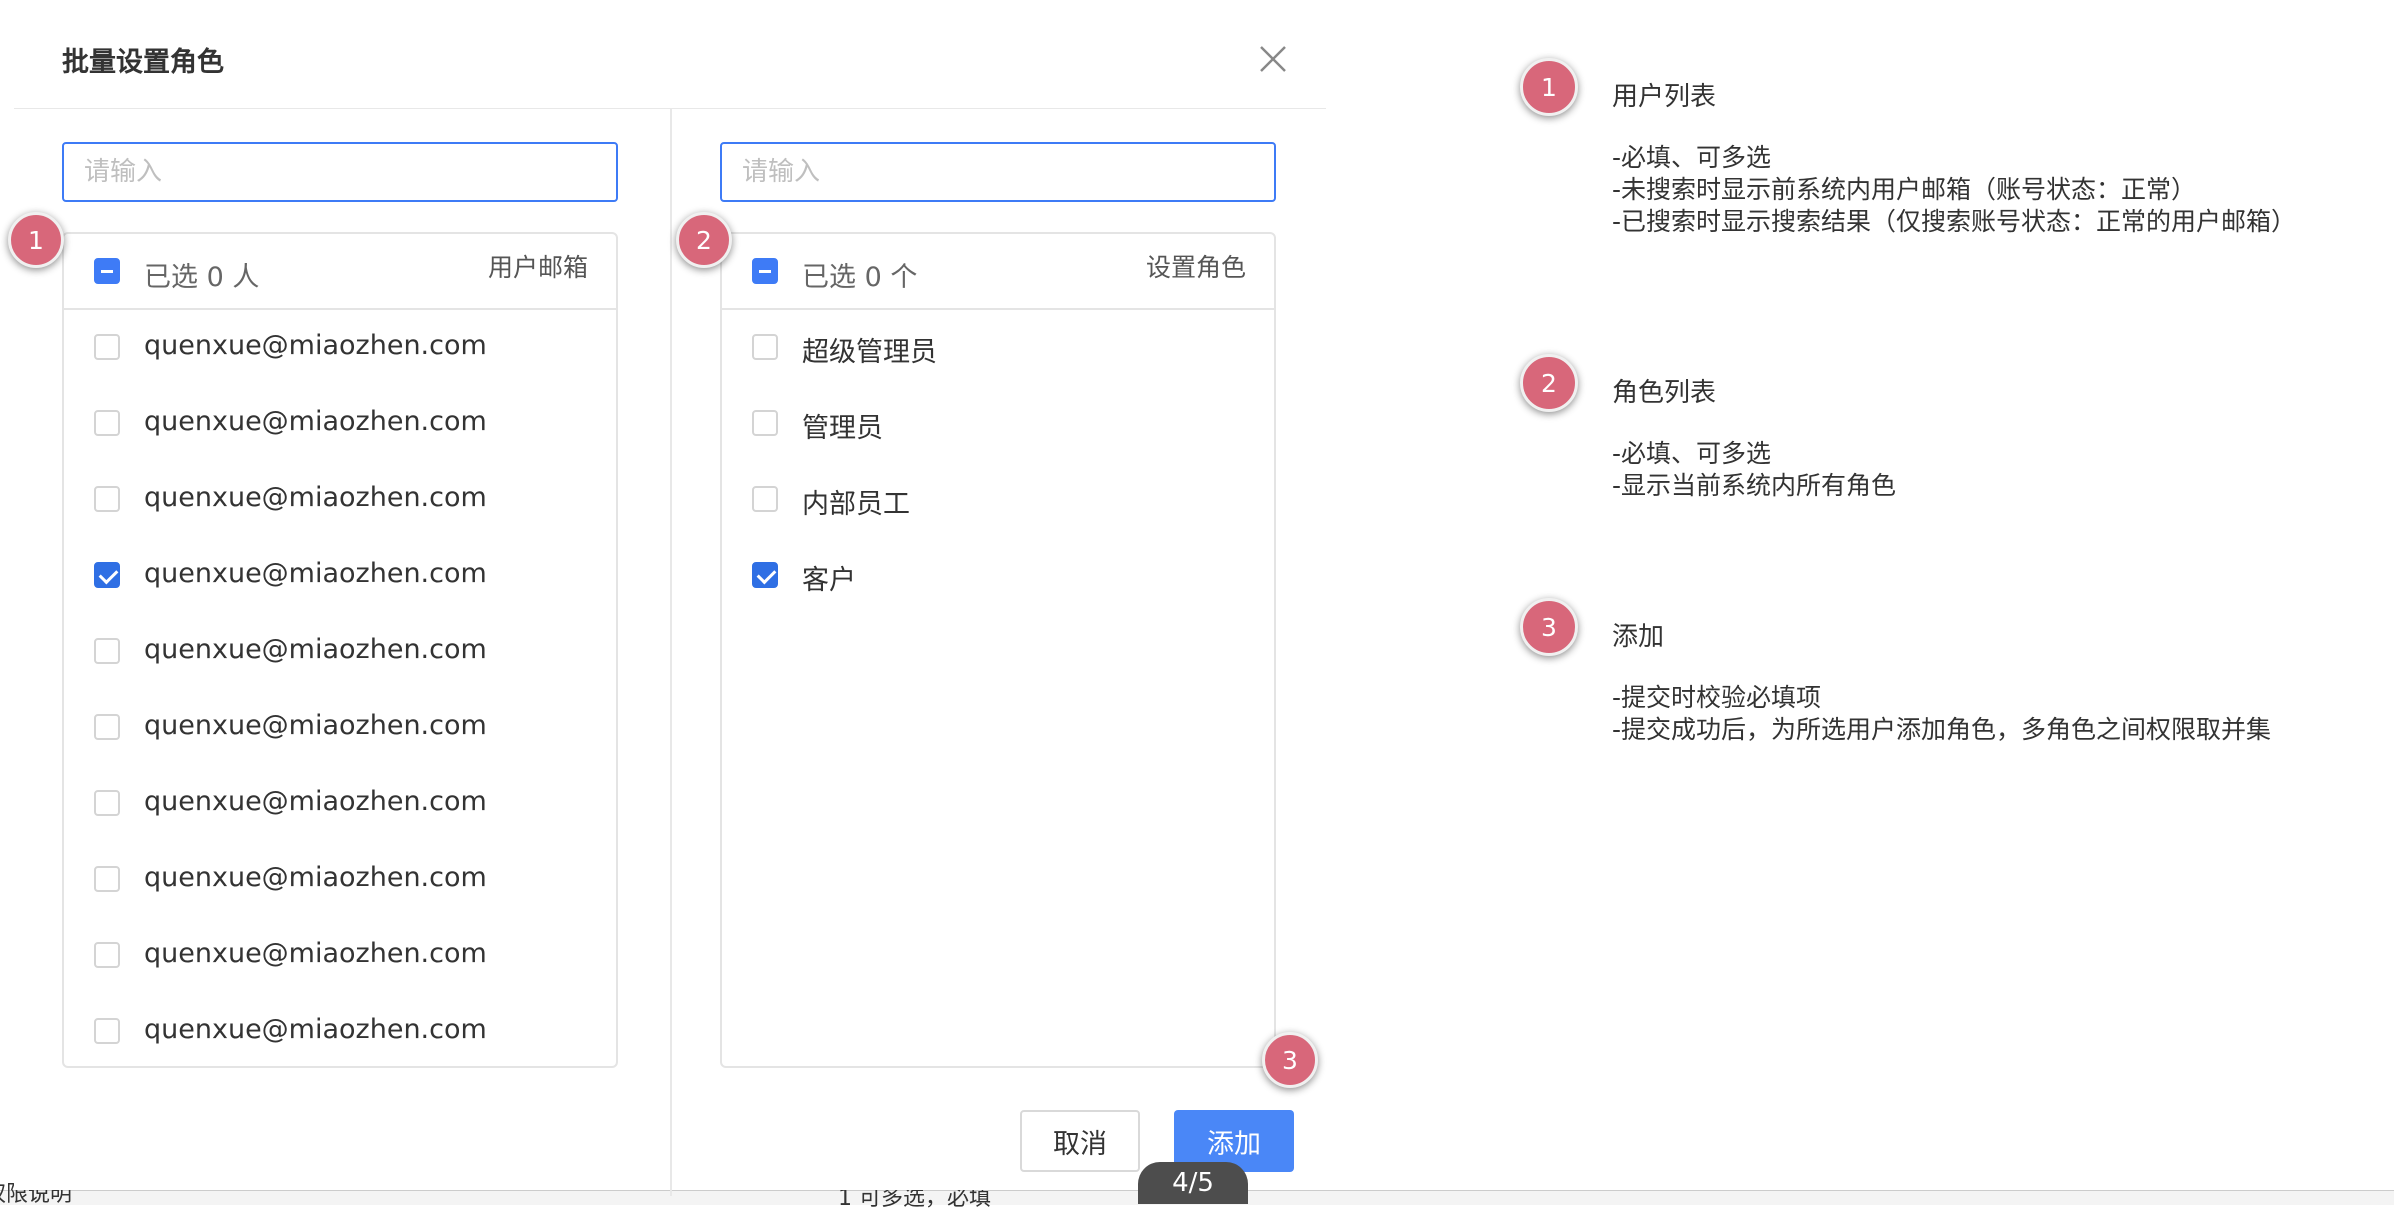  Describe the element at coordinates (765, 271) in the screenshot. I see `select-all-roles-checkbox` at that location.